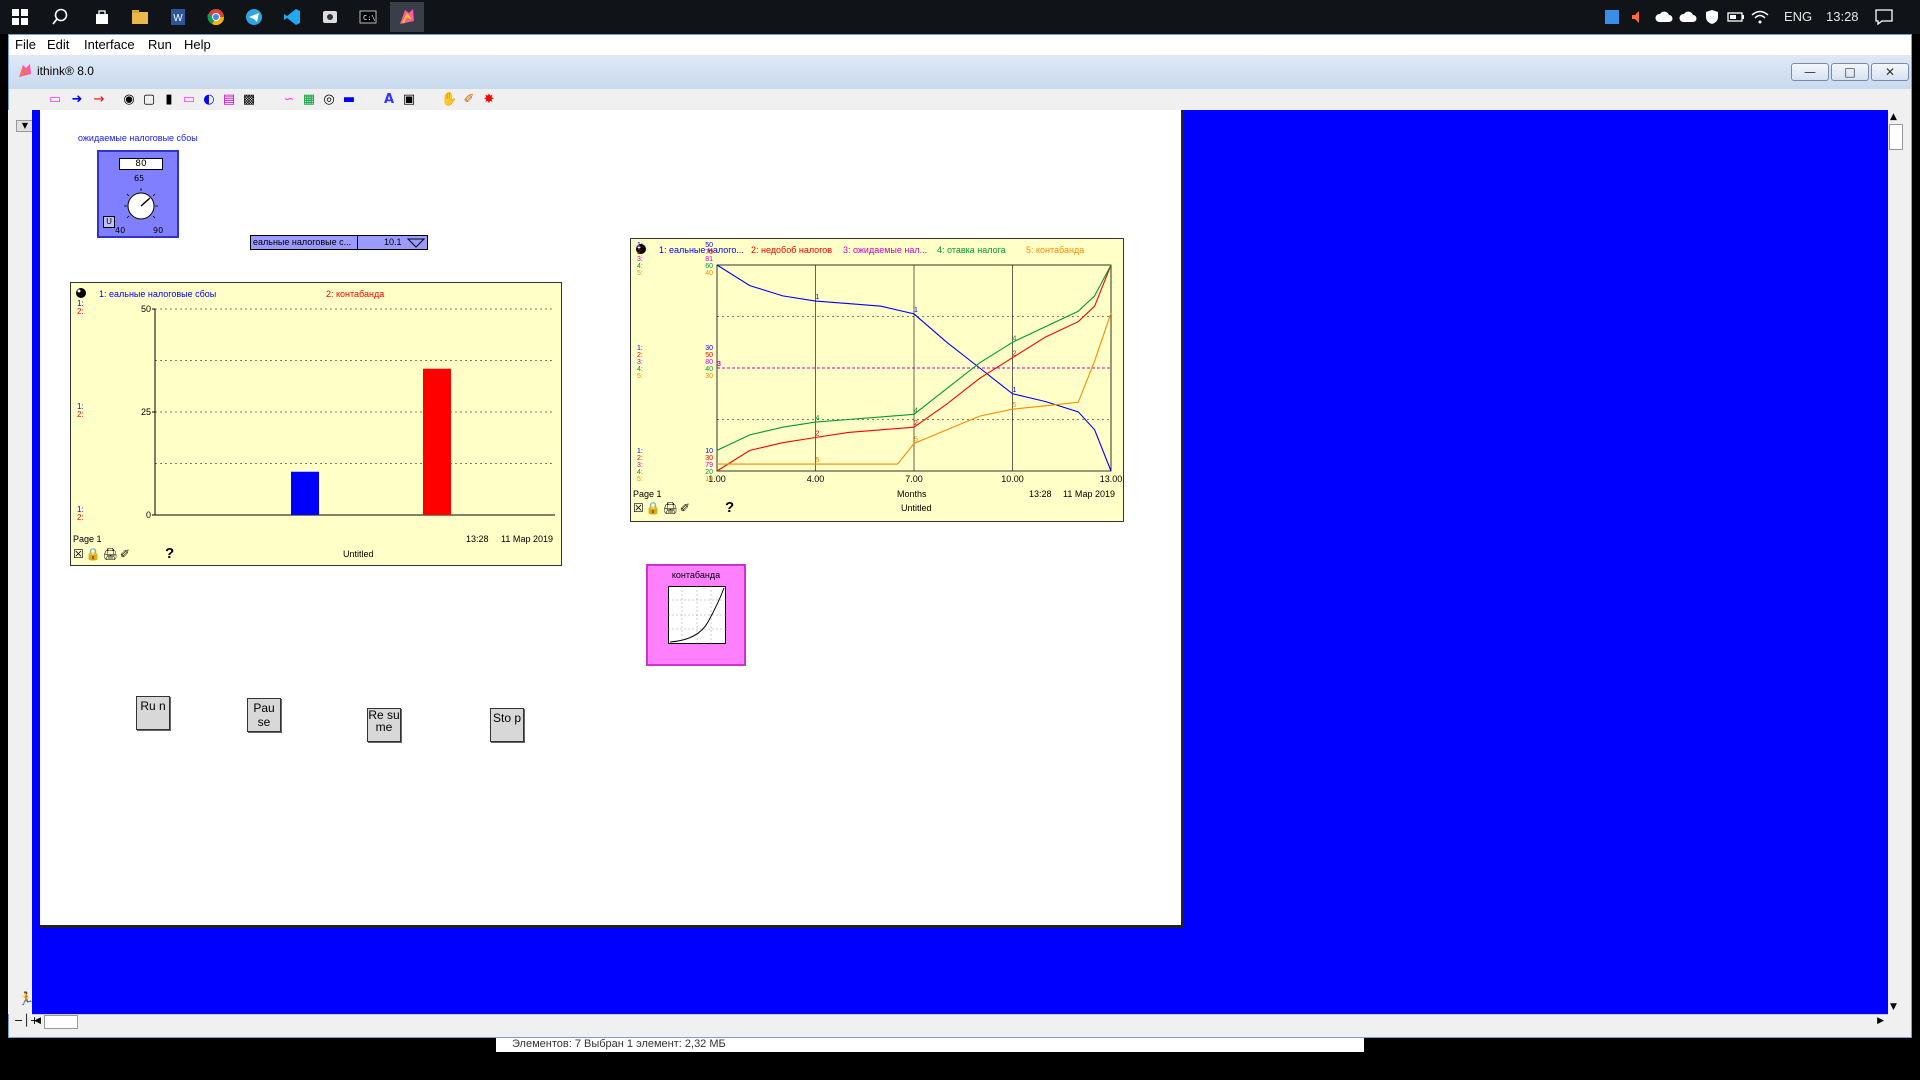 This screenshot has height=1080, width=1920. I want to click on table-tool-icon: ▦, so click(309, 100).